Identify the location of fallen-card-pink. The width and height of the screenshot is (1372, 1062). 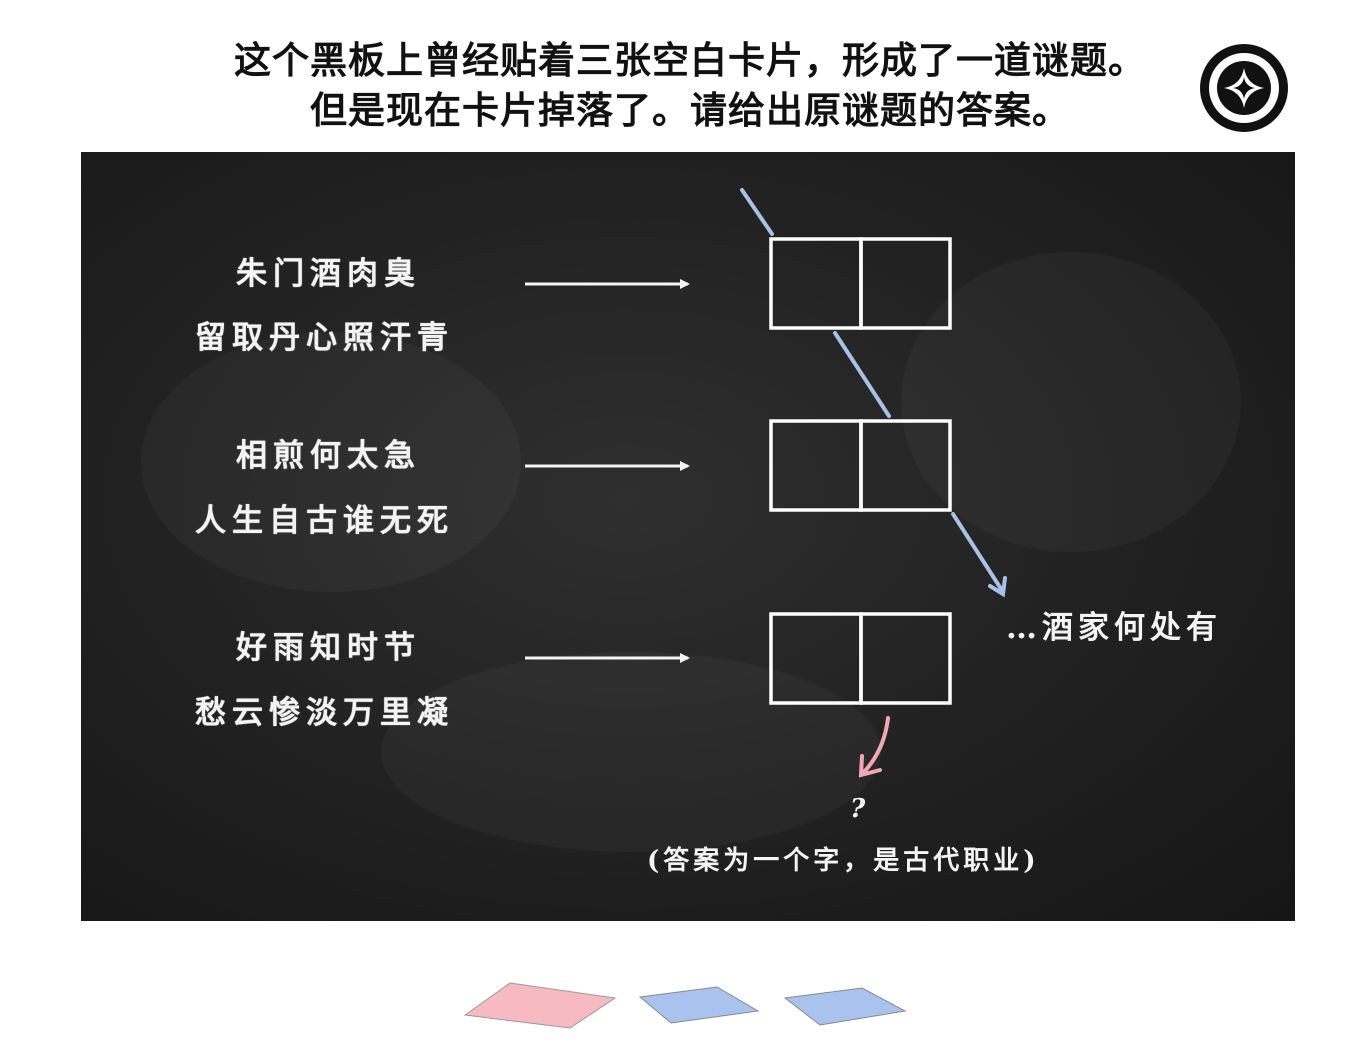
(540, 1005).